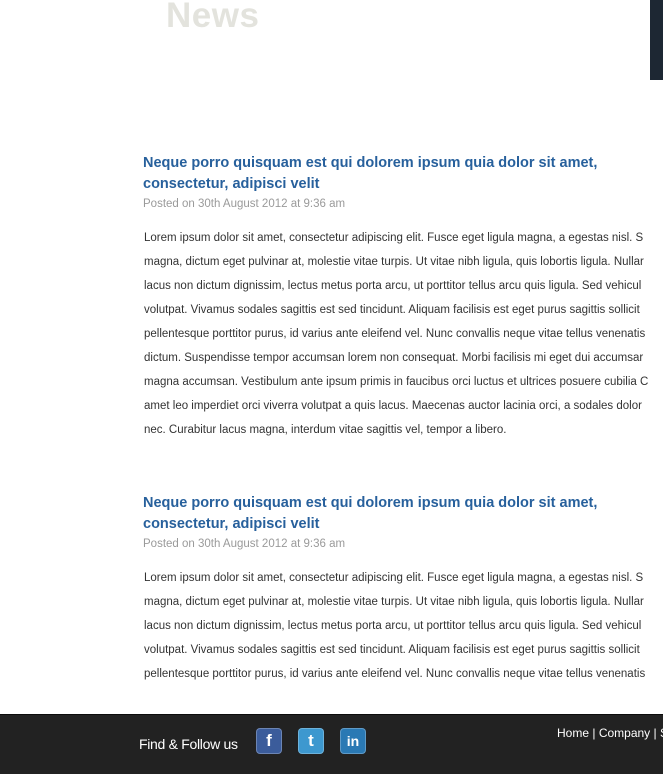 This screenshot has width=663, height=774. Describe the element at coordinates (269, 741) in the screenshot. I see `facebook-icon: f` at that location.